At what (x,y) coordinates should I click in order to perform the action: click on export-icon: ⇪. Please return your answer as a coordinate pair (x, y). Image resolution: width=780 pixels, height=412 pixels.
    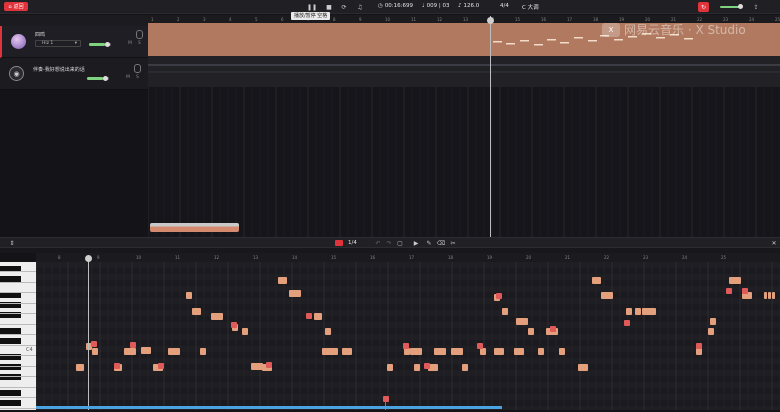
    Looking at the image, I should click on (756, 7).